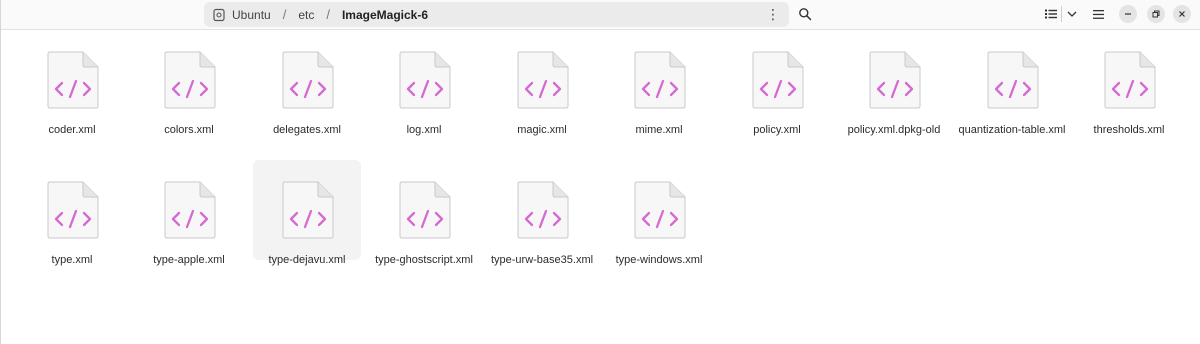  Describe the element at coordinates (424, 260) in the screenshot. I see `file-name: type-ghostscript.xml` at that location.